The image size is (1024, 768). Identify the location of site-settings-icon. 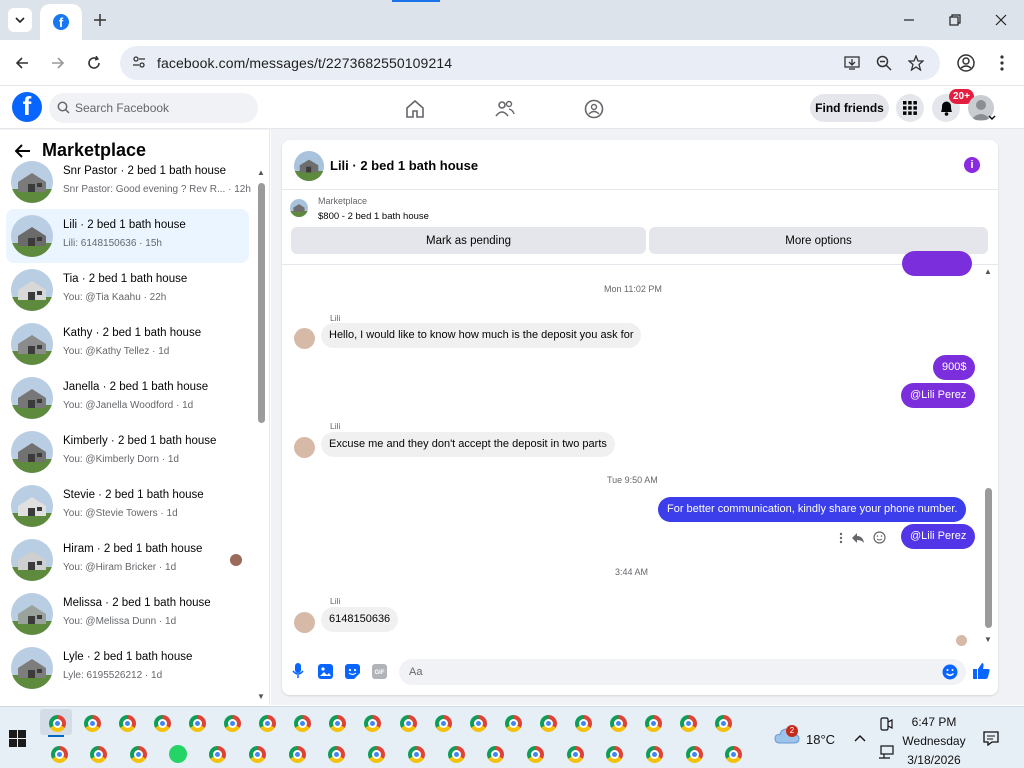
(139, 62).